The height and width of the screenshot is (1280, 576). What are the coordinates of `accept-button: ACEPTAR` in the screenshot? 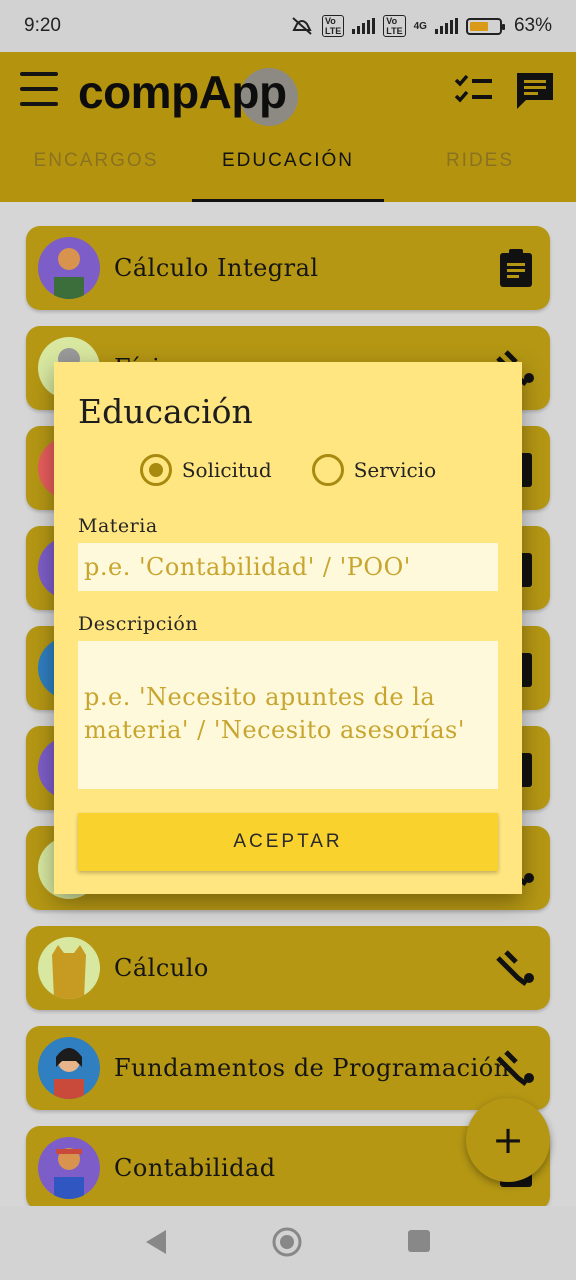 It's located at (288, 842).